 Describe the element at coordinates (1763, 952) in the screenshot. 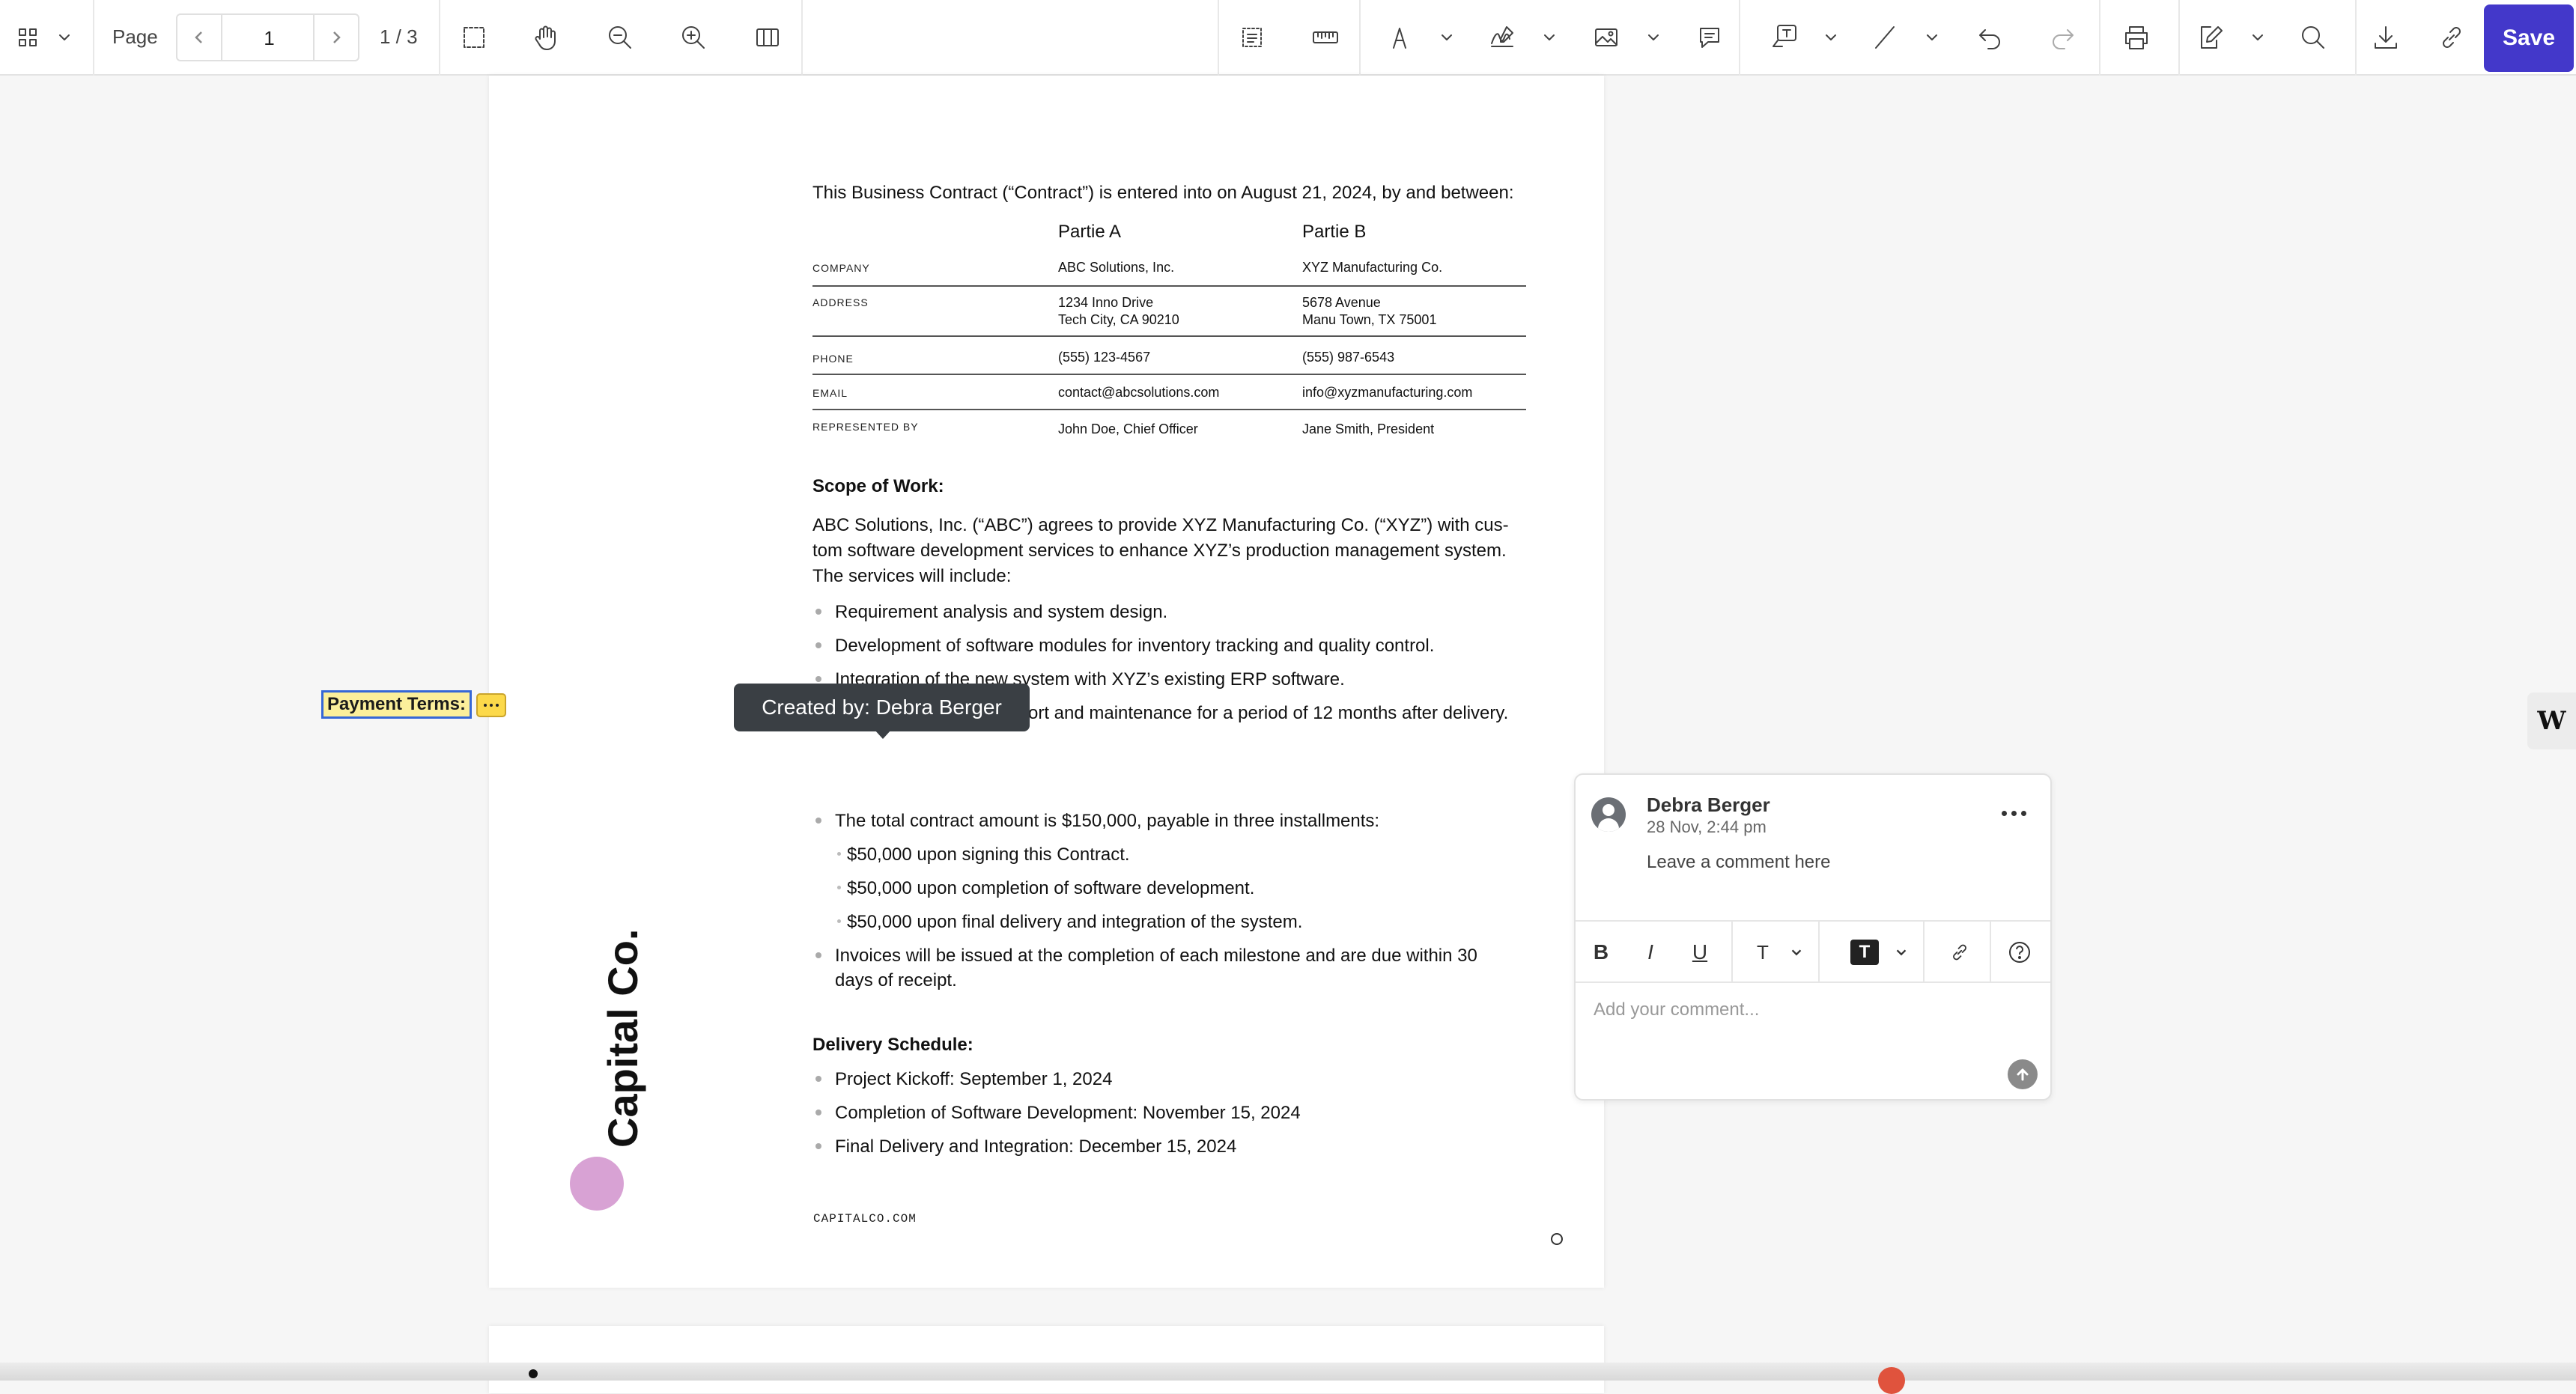

I see `font-size-button: T` at that location.